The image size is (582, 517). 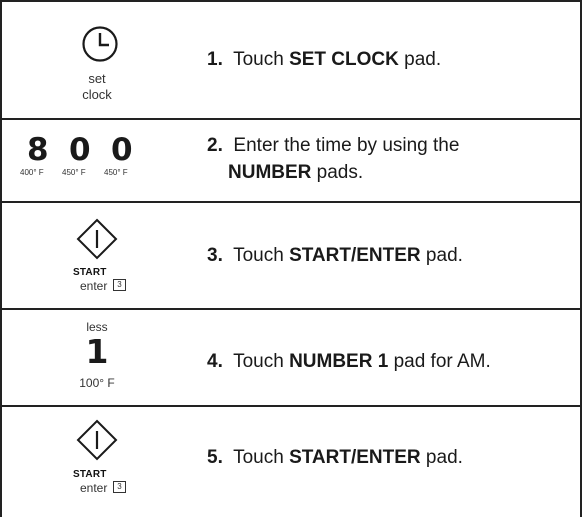 I want to click on step-number: 2., so click(x=215, y=145).